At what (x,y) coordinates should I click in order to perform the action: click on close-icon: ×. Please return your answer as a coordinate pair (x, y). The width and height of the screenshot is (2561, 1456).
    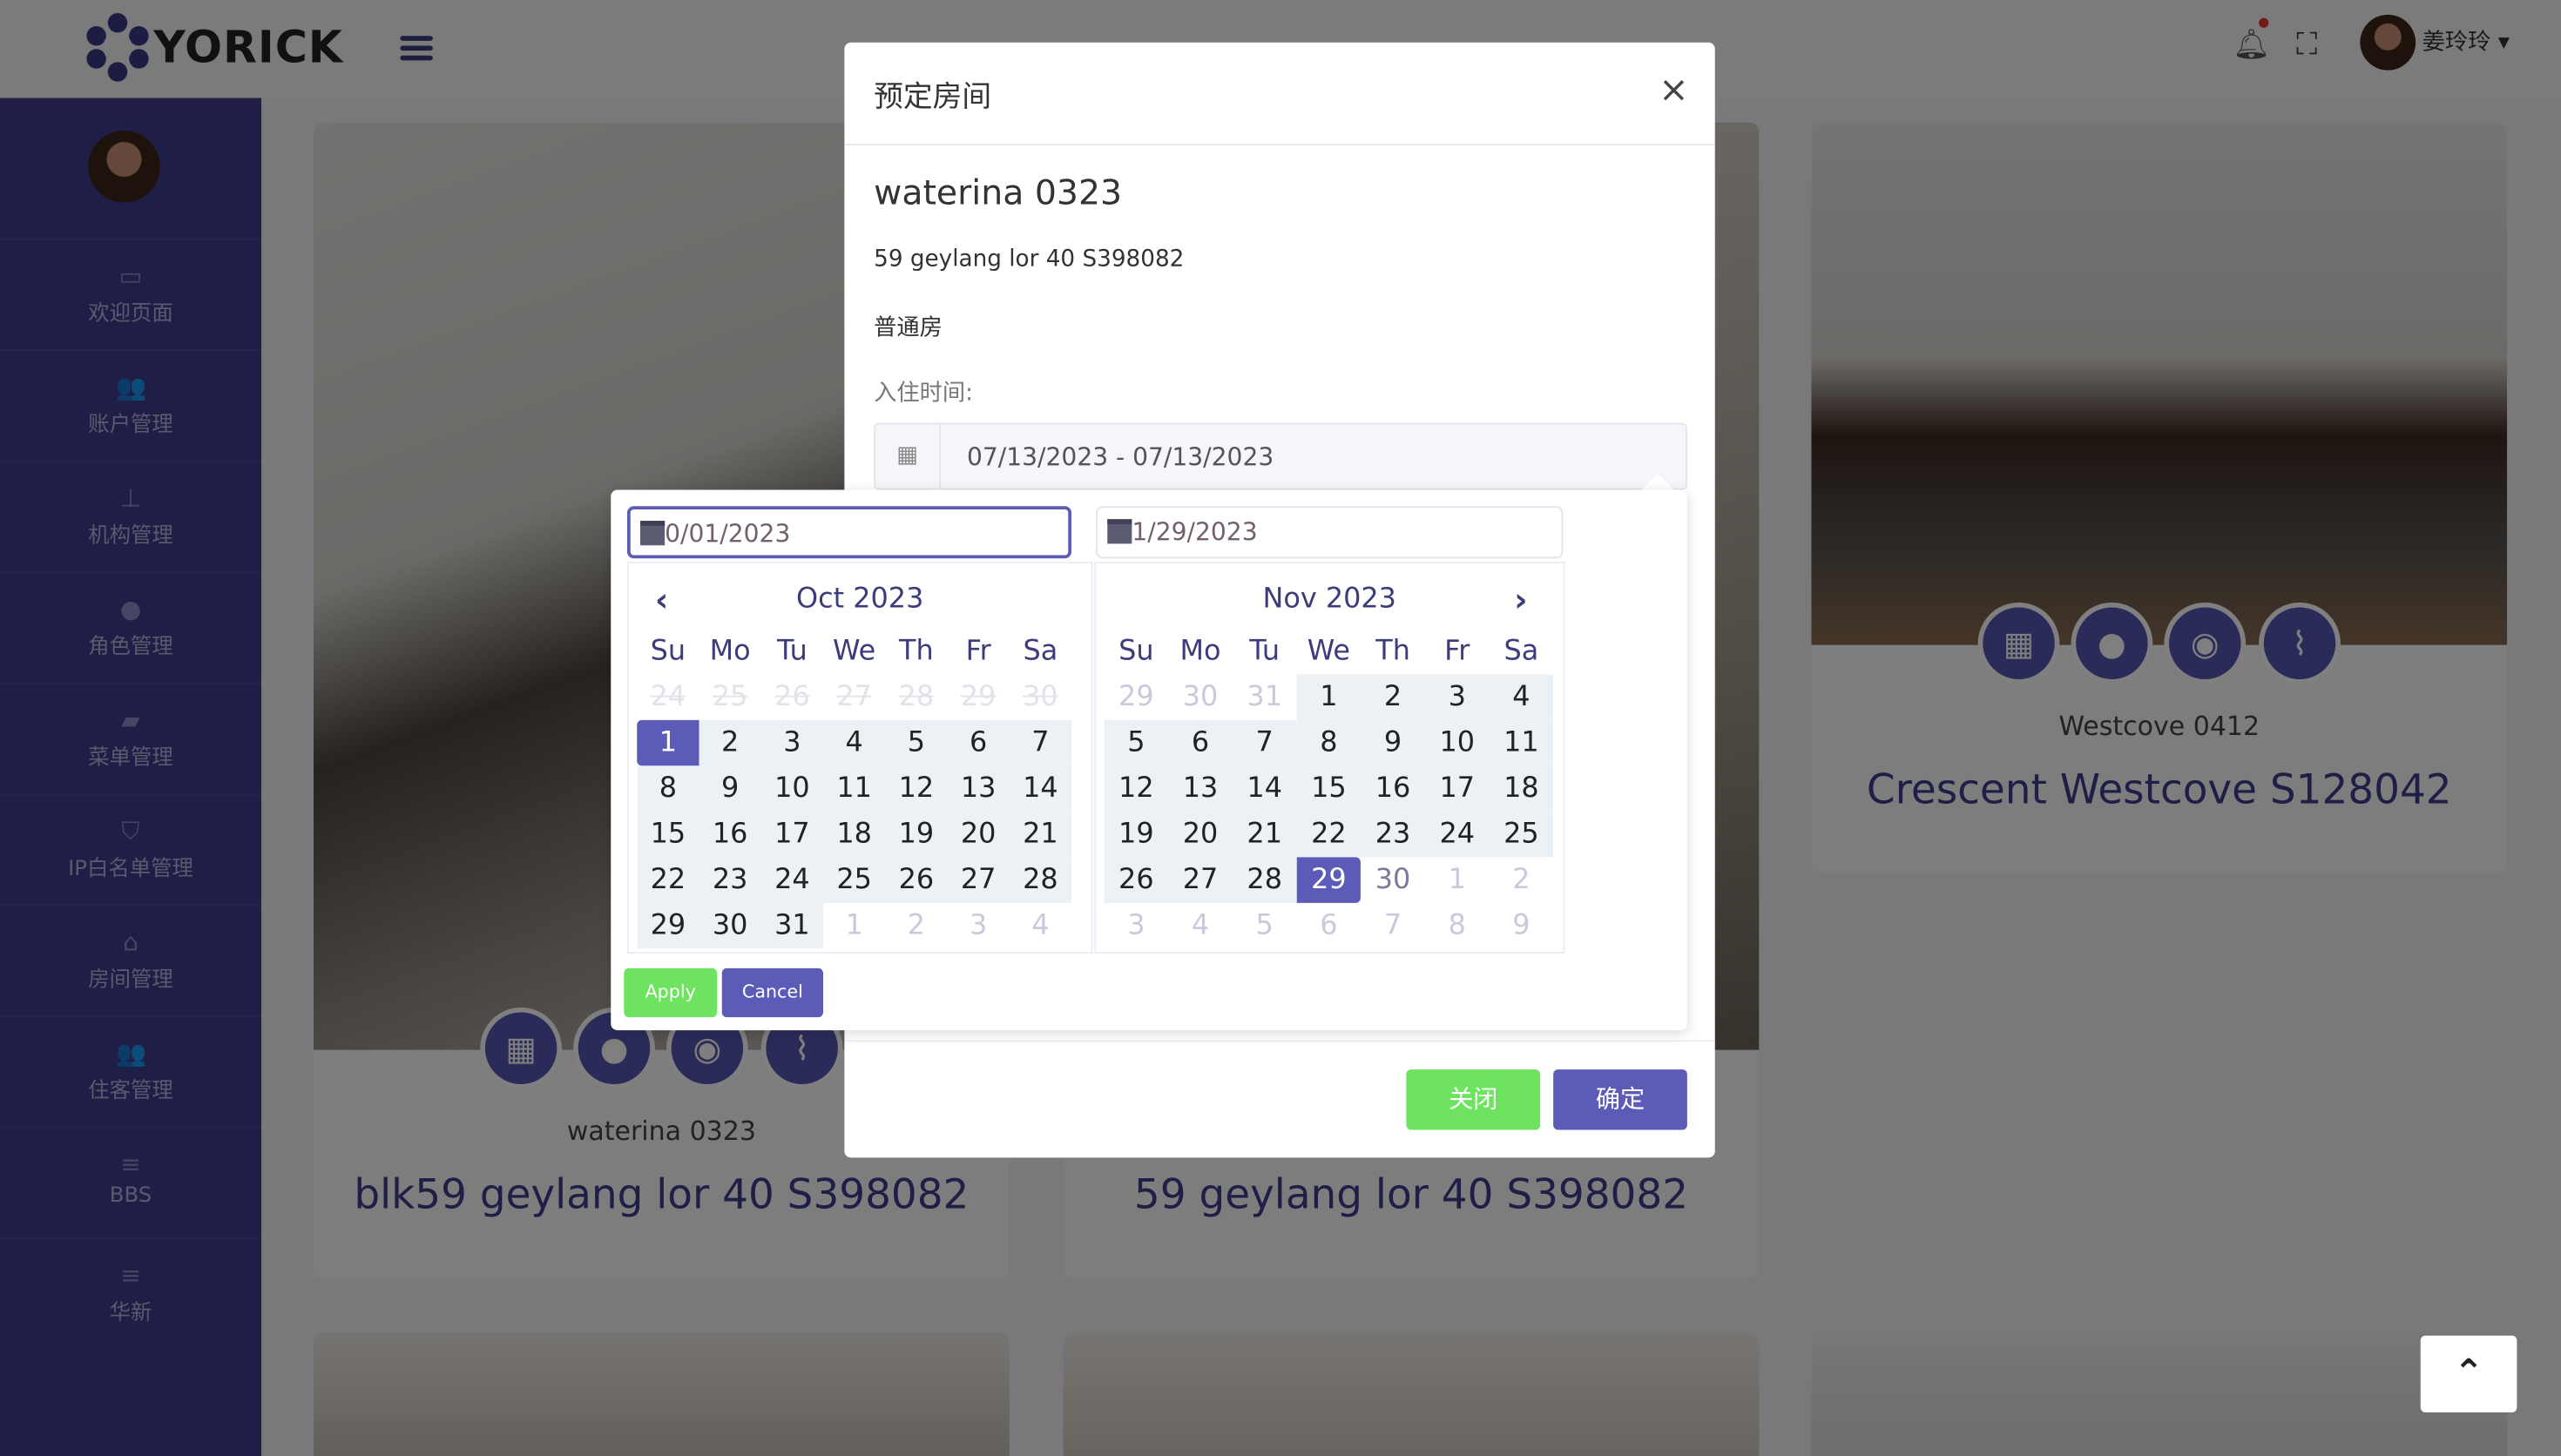
    Looking at the image, I should click on (1674, 91).